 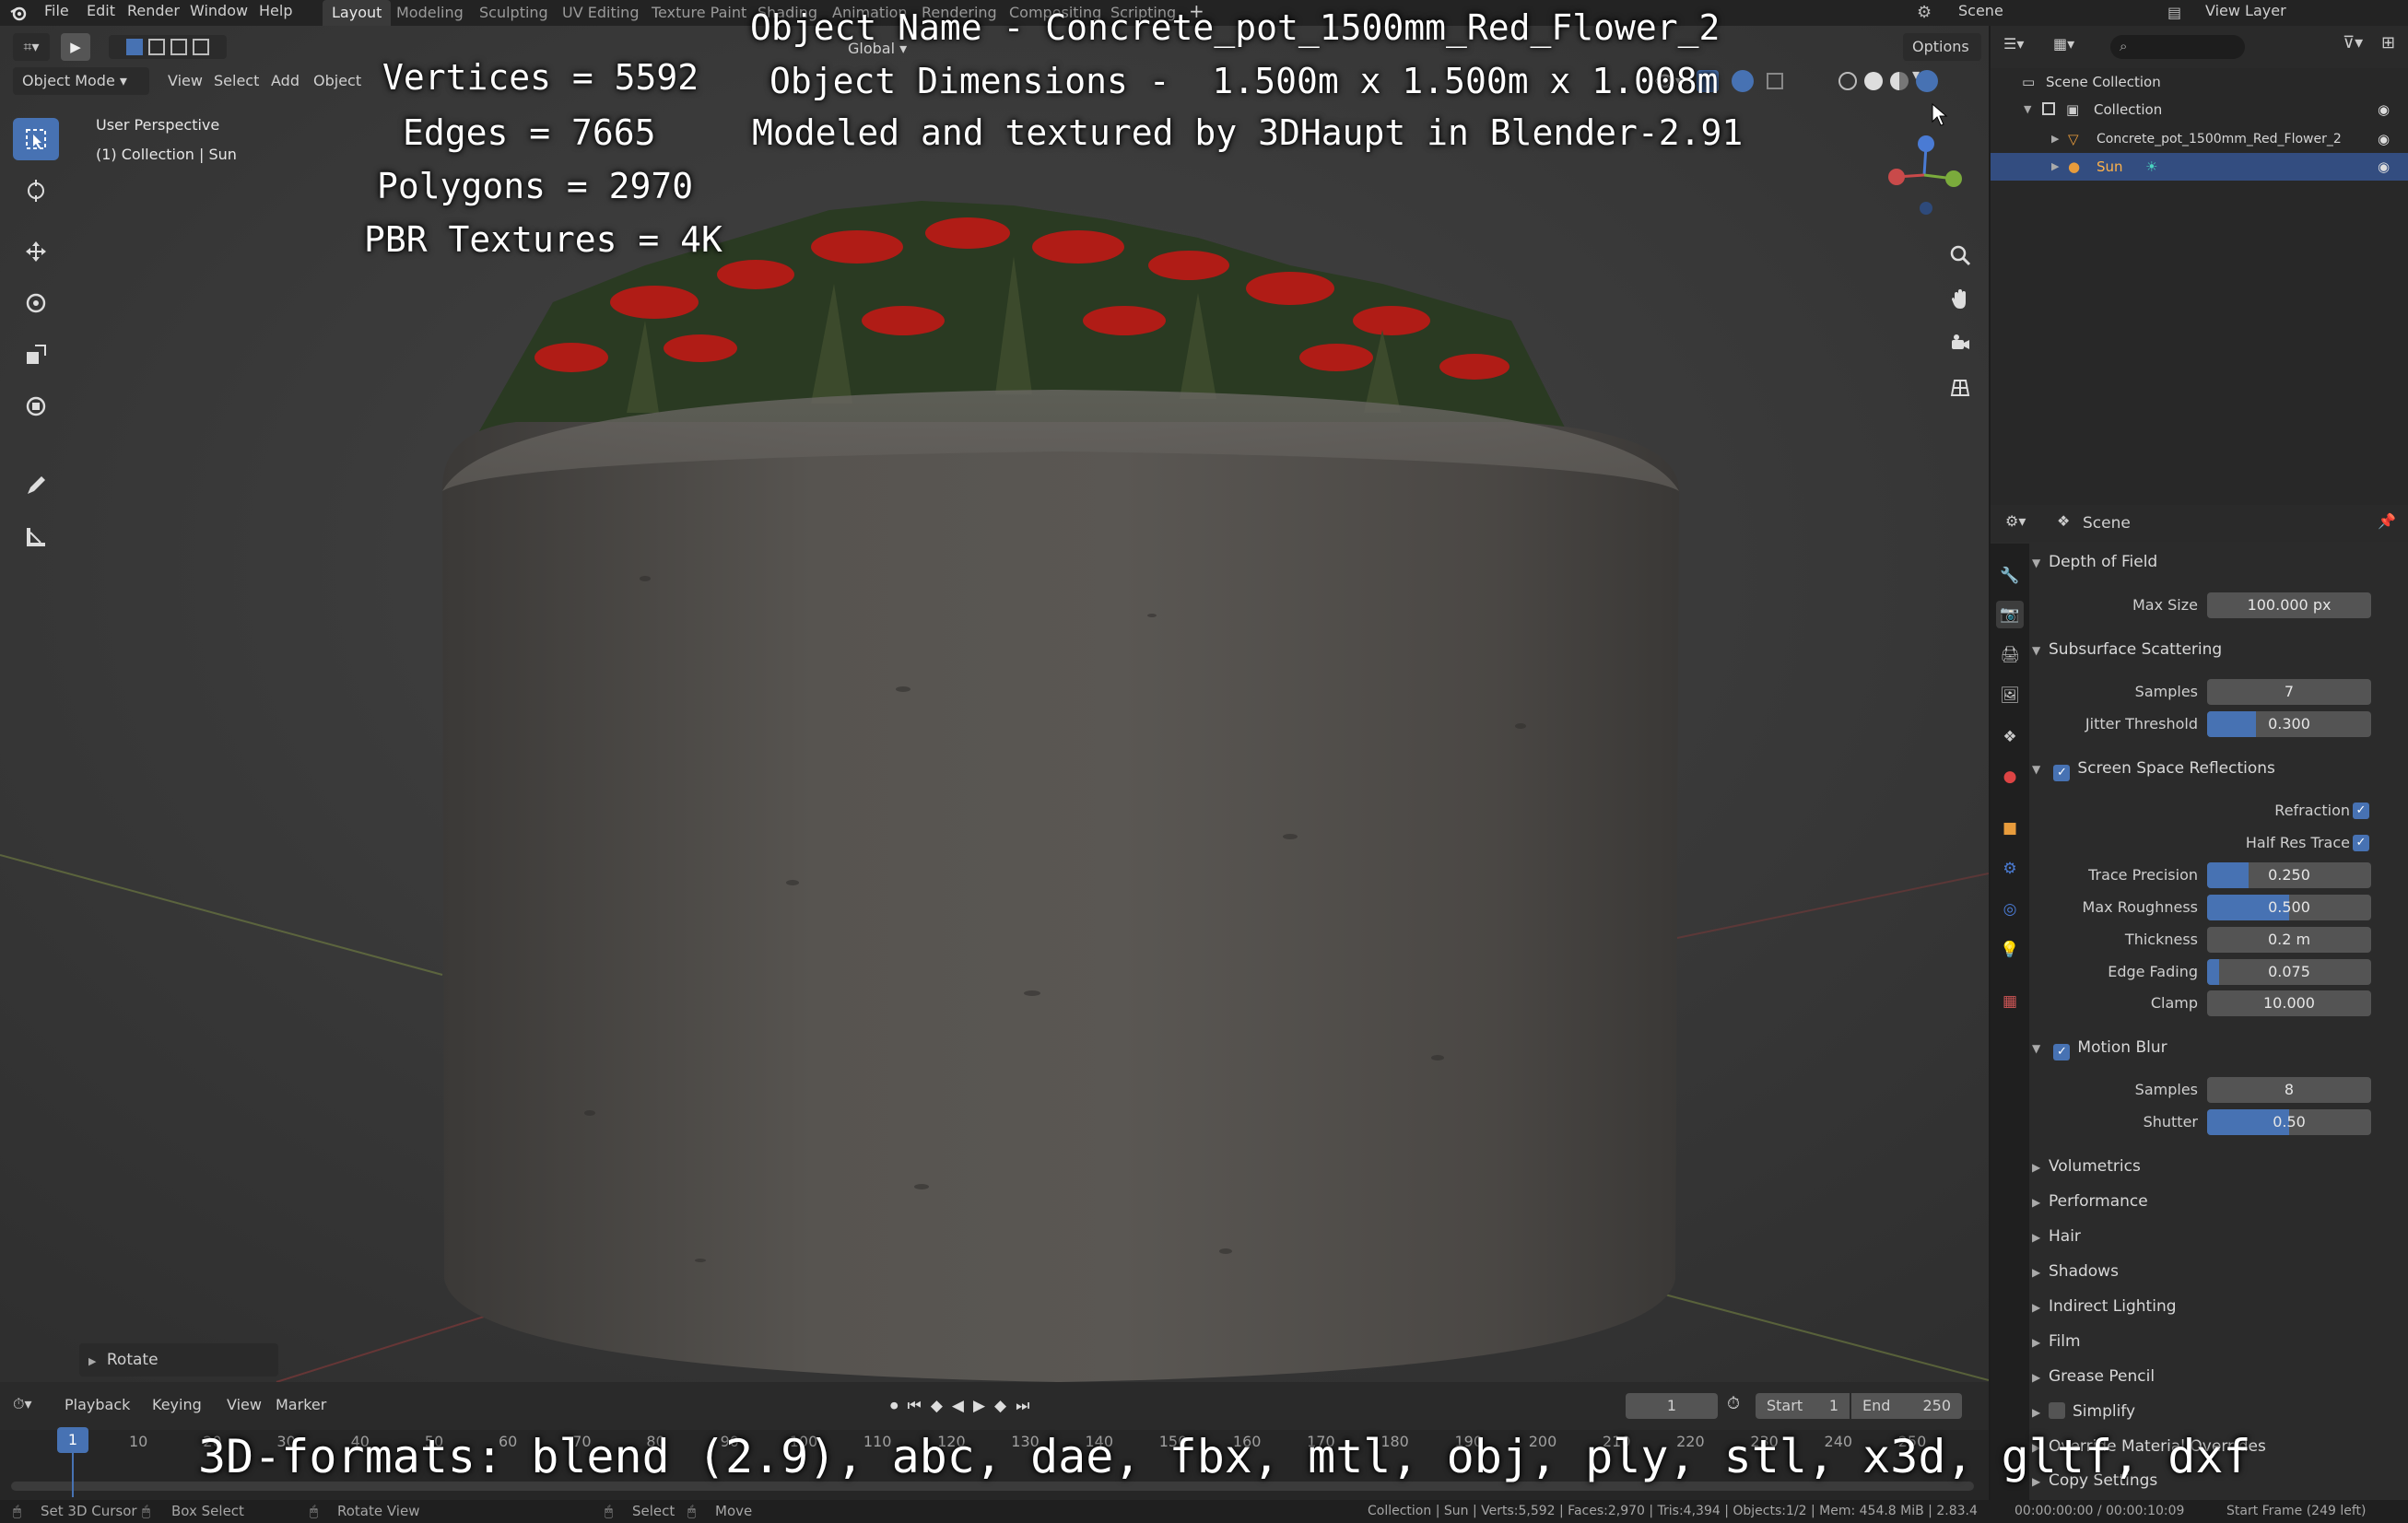 I want to click on play-icon: ▶, so click(x=979, y=1406).